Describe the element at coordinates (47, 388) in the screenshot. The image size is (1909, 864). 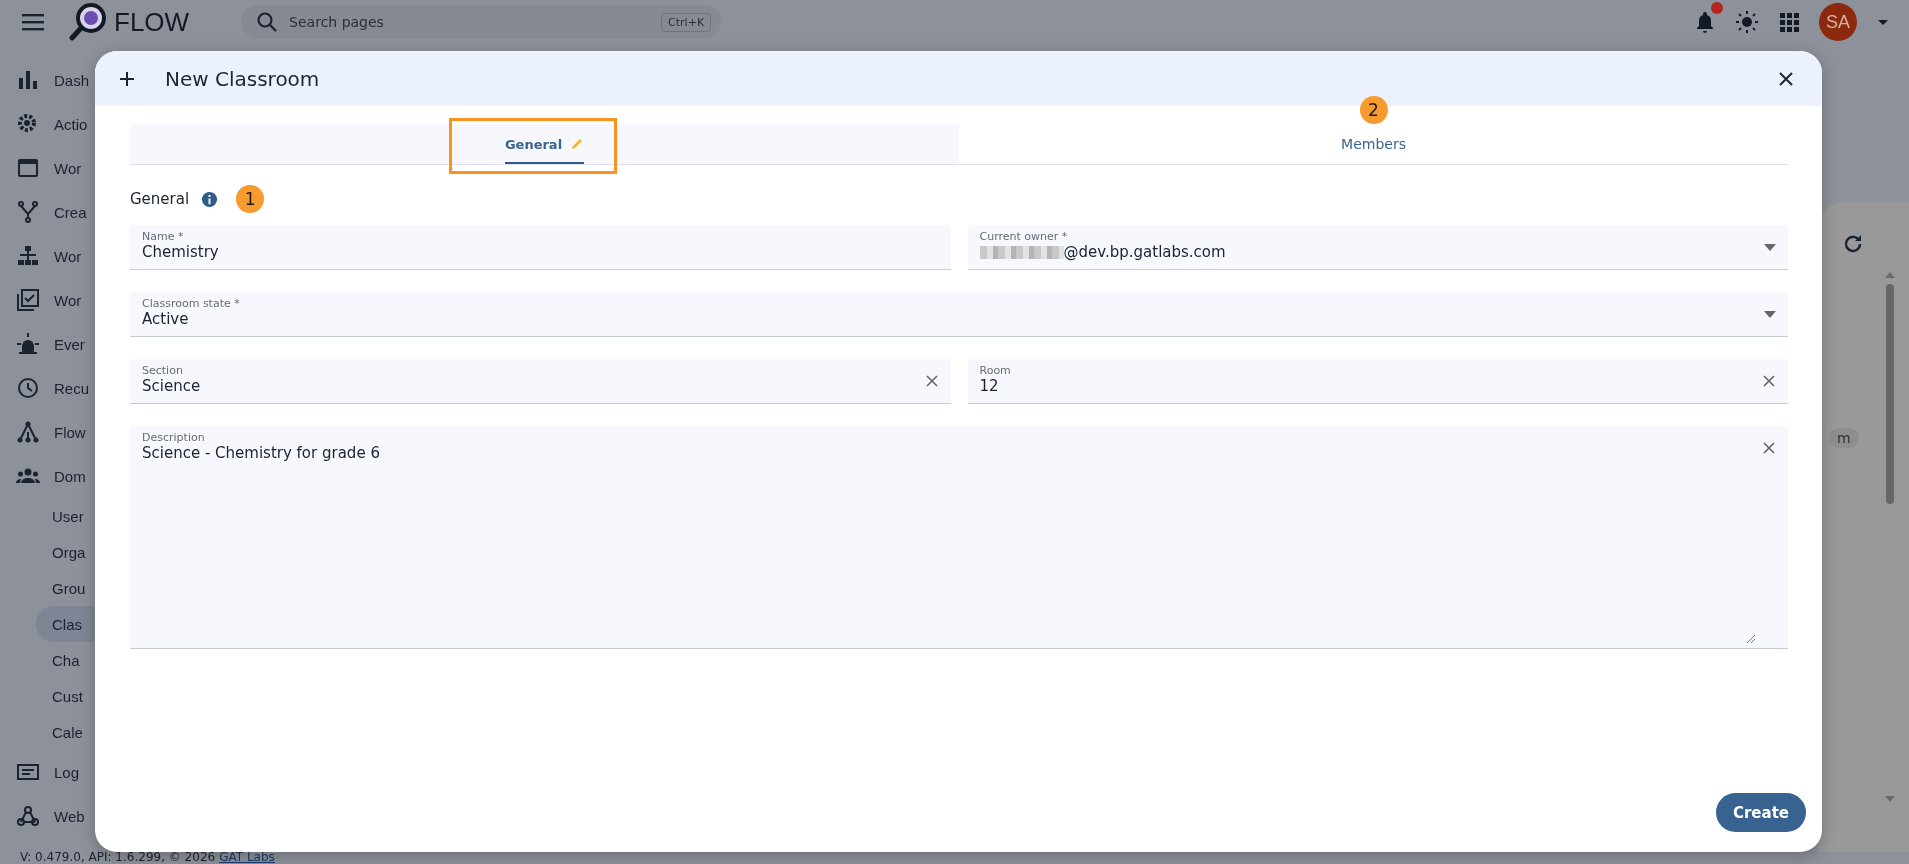
I see `sidebar-item: Recu` at that location.